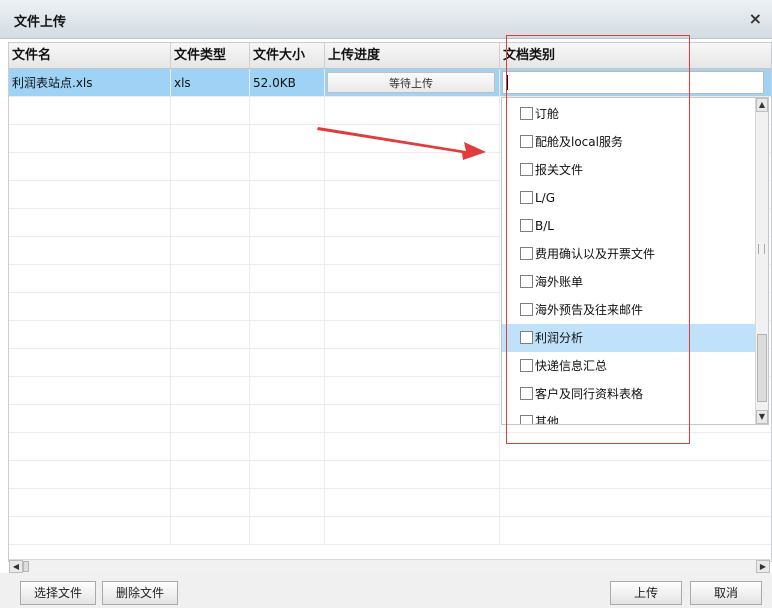  Describe the element at coordinates (762, 368) in the screenshot. I see `vertical-scroll-thumb` at that location.